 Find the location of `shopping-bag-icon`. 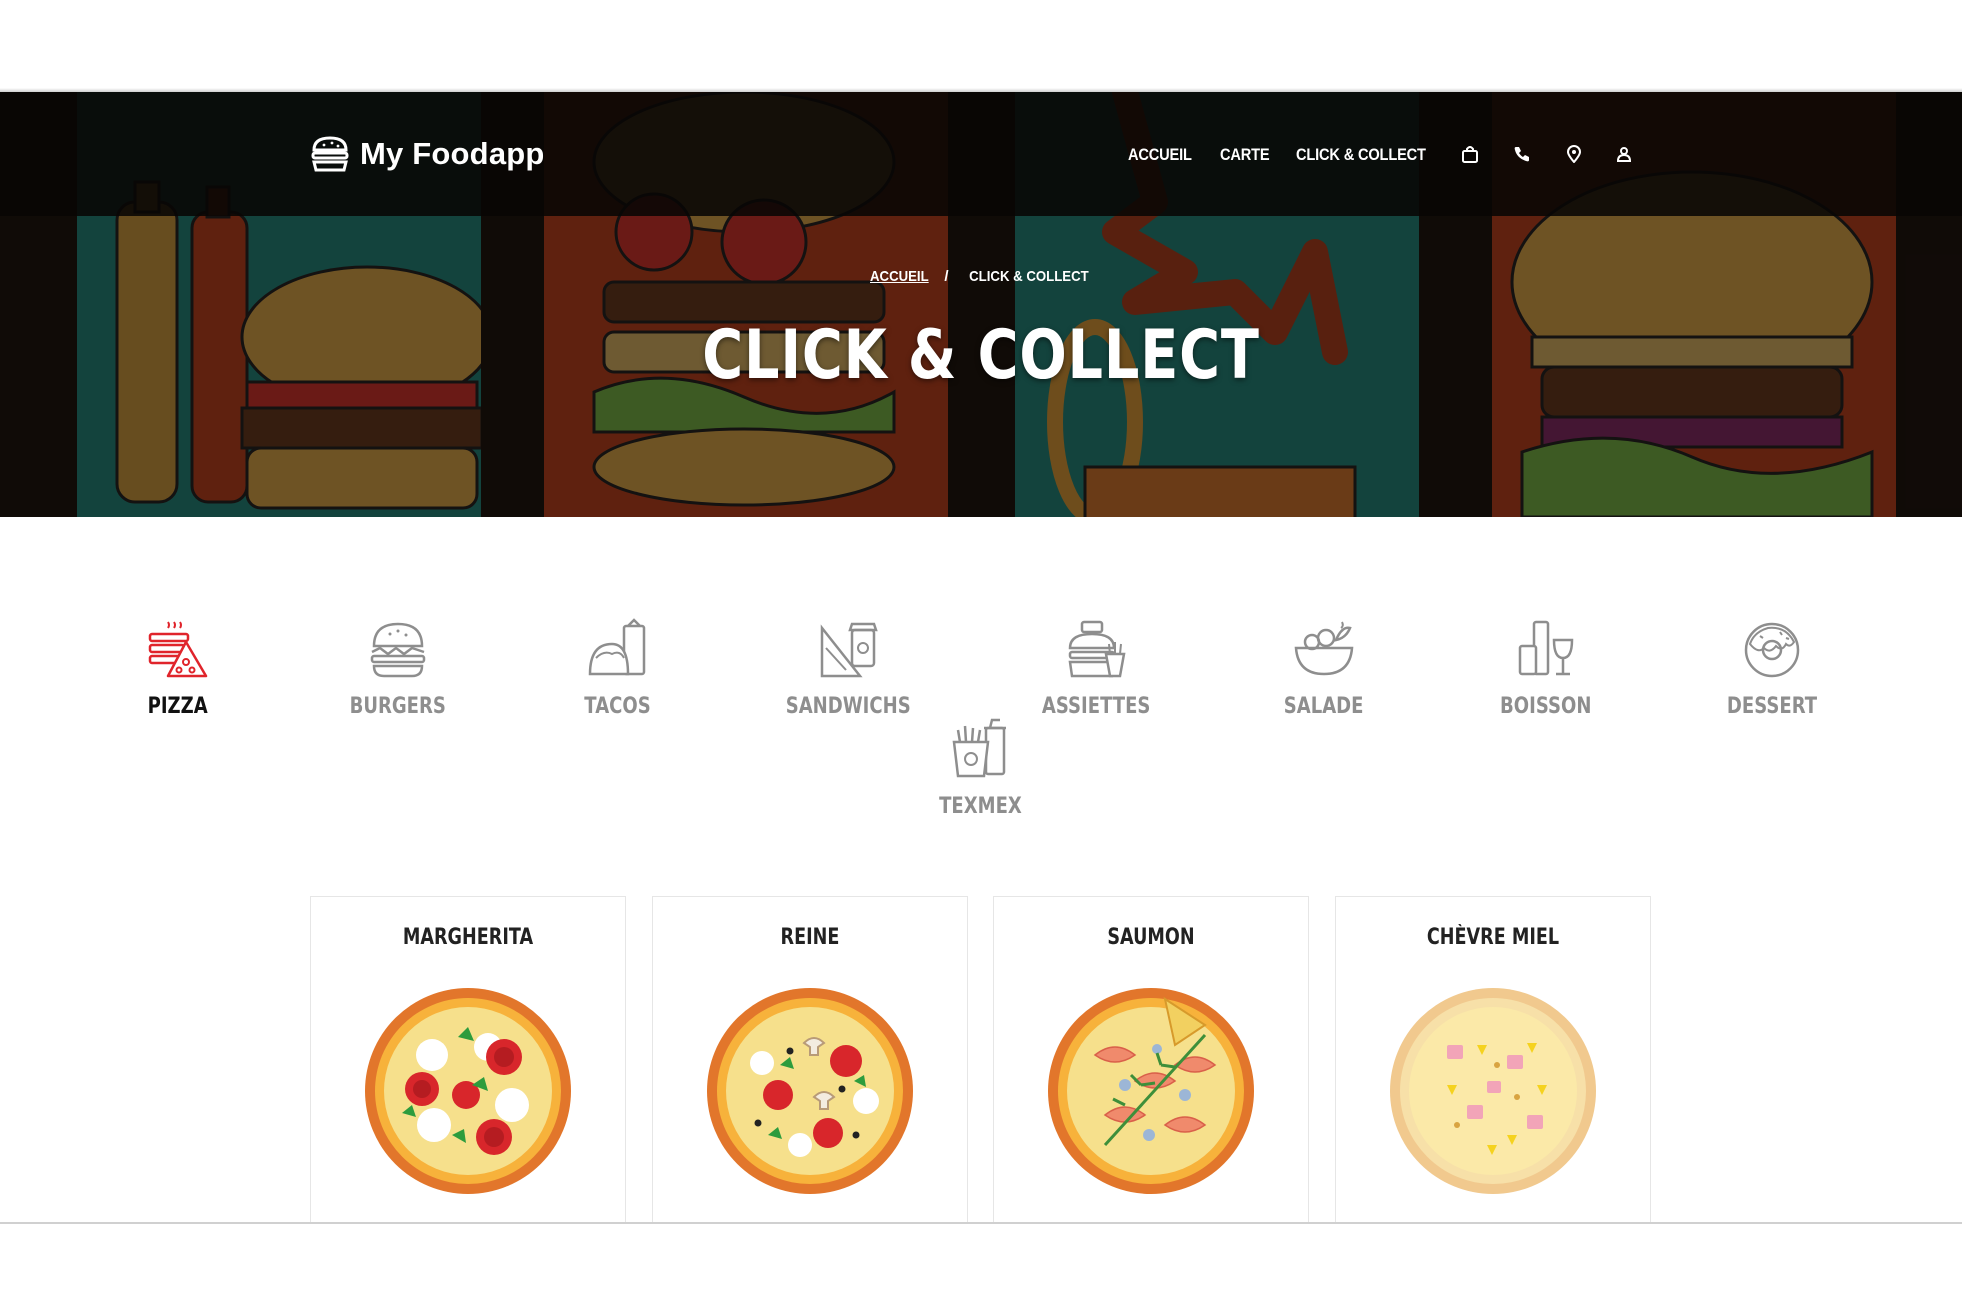

shopping-bag-icon is located at coordinates (1470, 154).